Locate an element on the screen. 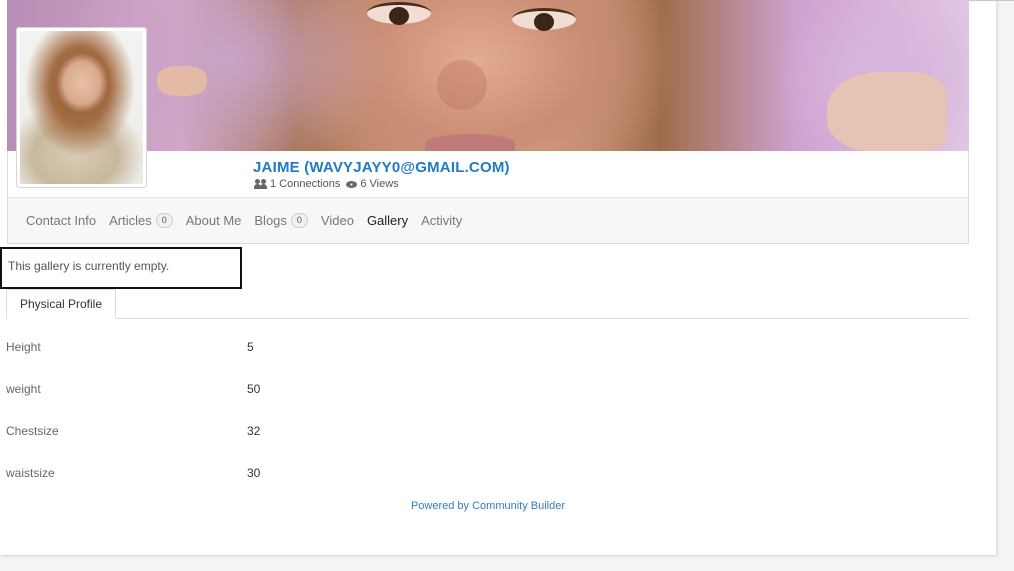 Image resolution: width=1014 pixels, height=571 pixels. top-divider is located at coordinates (991, 0).